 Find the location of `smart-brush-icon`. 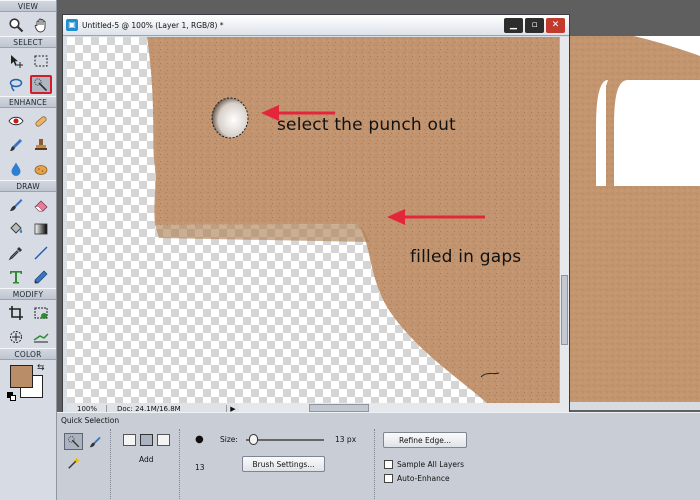

smart-brush-icon is located at coordinates (15, 144).